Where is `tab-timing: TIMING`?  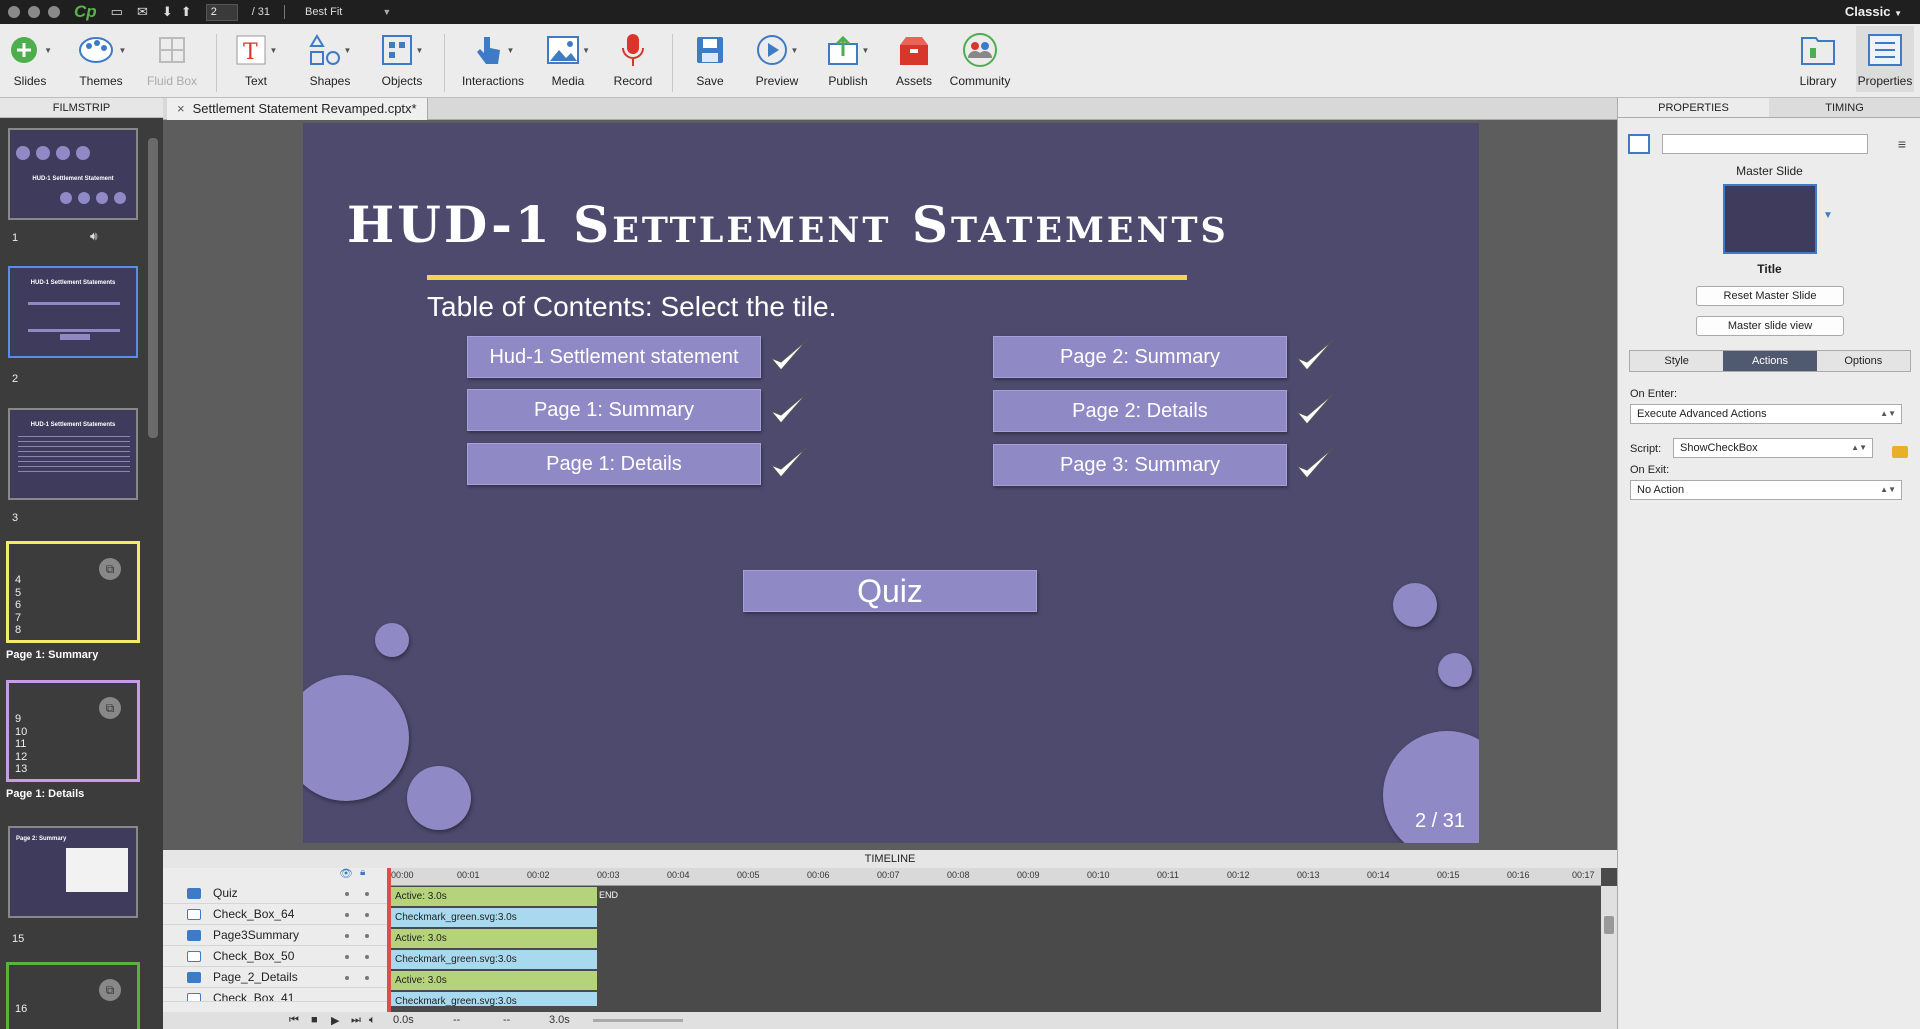 tab-timing: TIMING is located at coordinates (1844, 107).